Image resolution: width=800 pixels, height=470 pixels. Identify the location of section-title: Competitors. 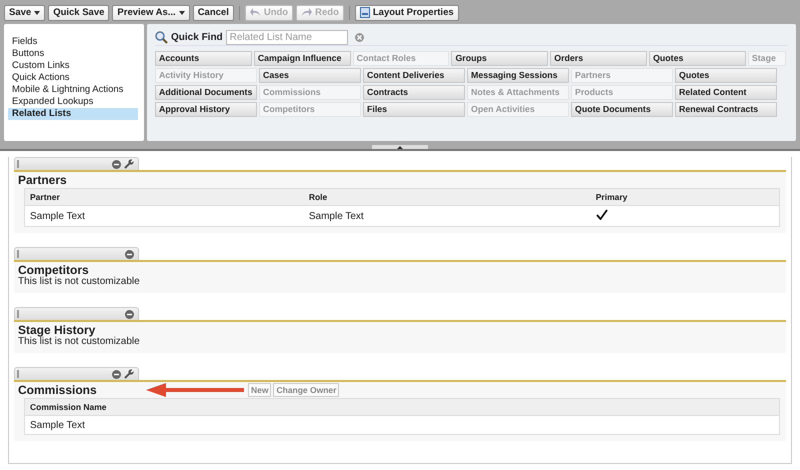
(53, 269).